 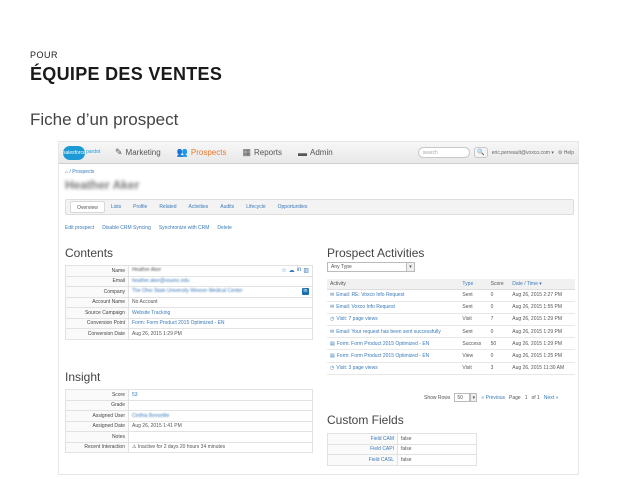 I want to click on column-header-score: Score, so click(x=498, y=284).